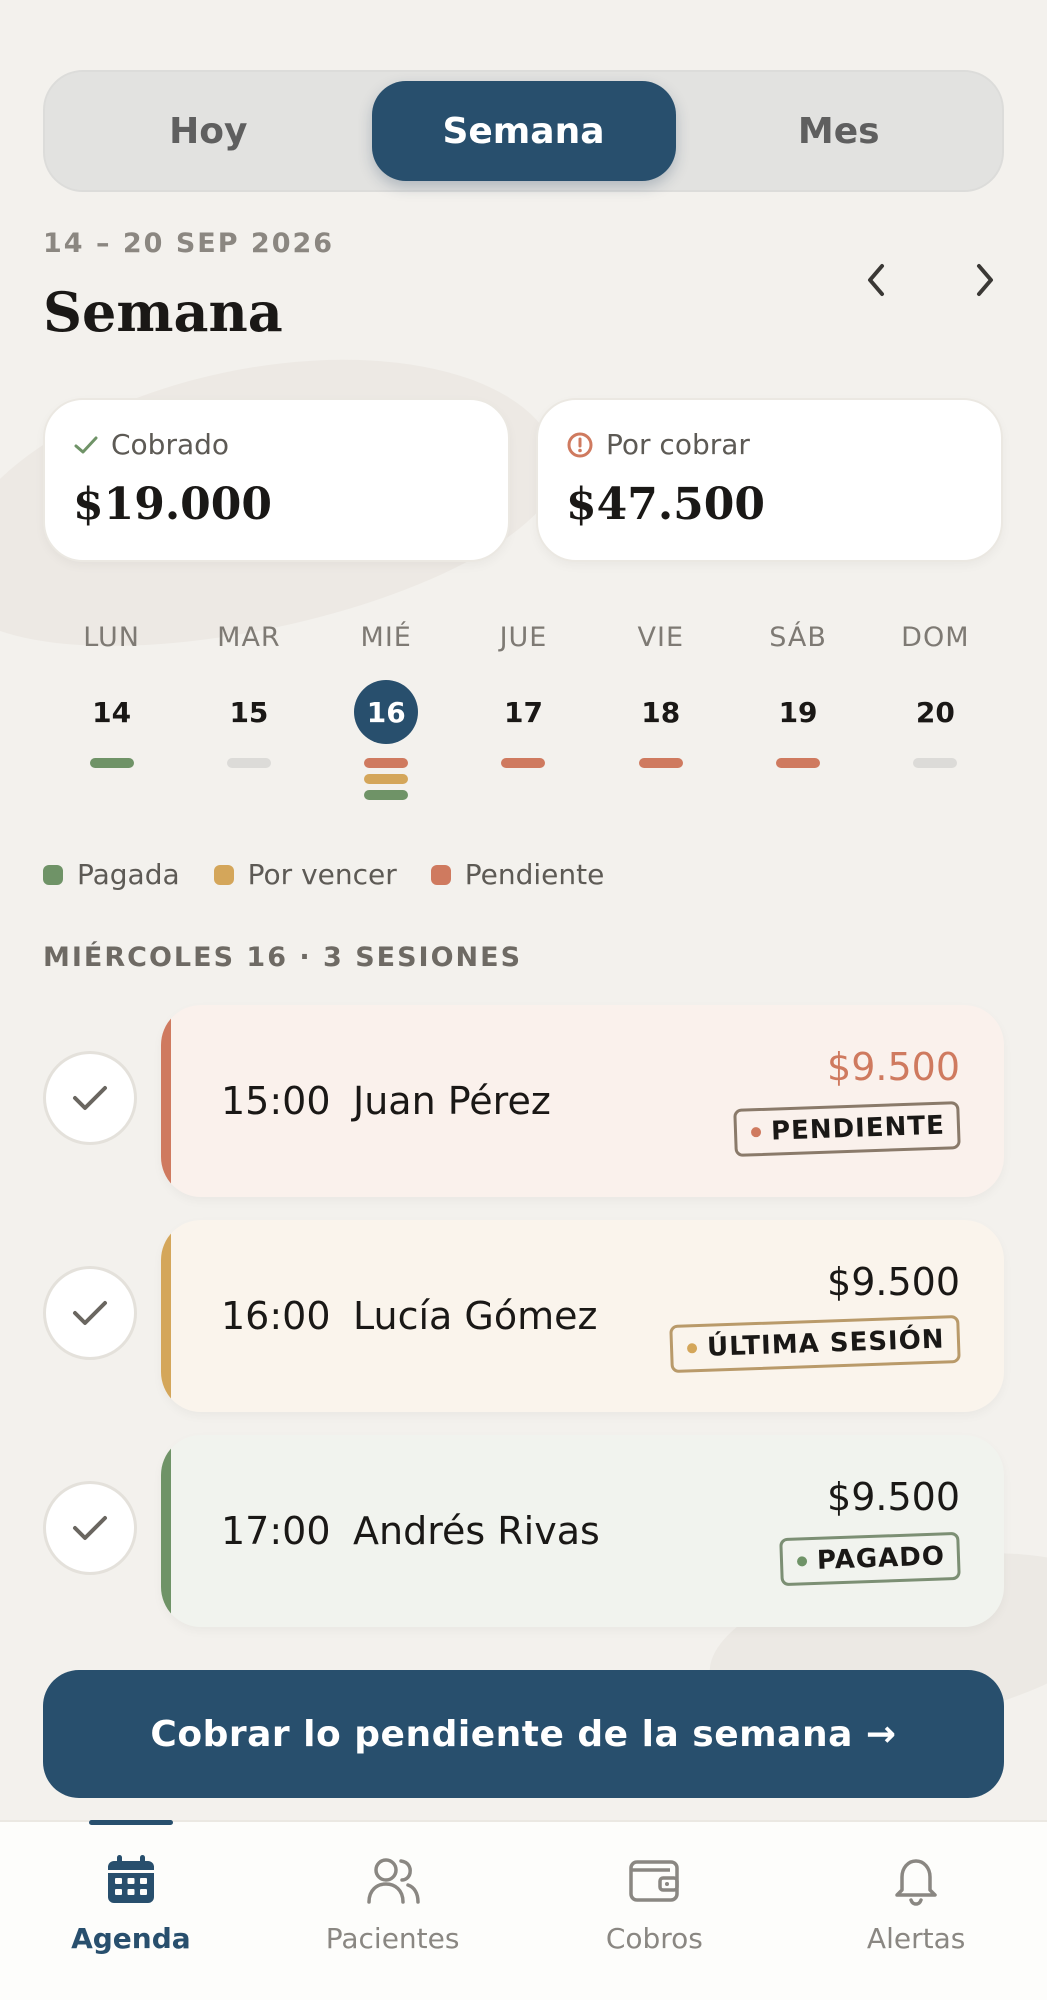 This screenshot has width=1047, height=2000. I want to click on alert-circle-icon, so click(580, 444).